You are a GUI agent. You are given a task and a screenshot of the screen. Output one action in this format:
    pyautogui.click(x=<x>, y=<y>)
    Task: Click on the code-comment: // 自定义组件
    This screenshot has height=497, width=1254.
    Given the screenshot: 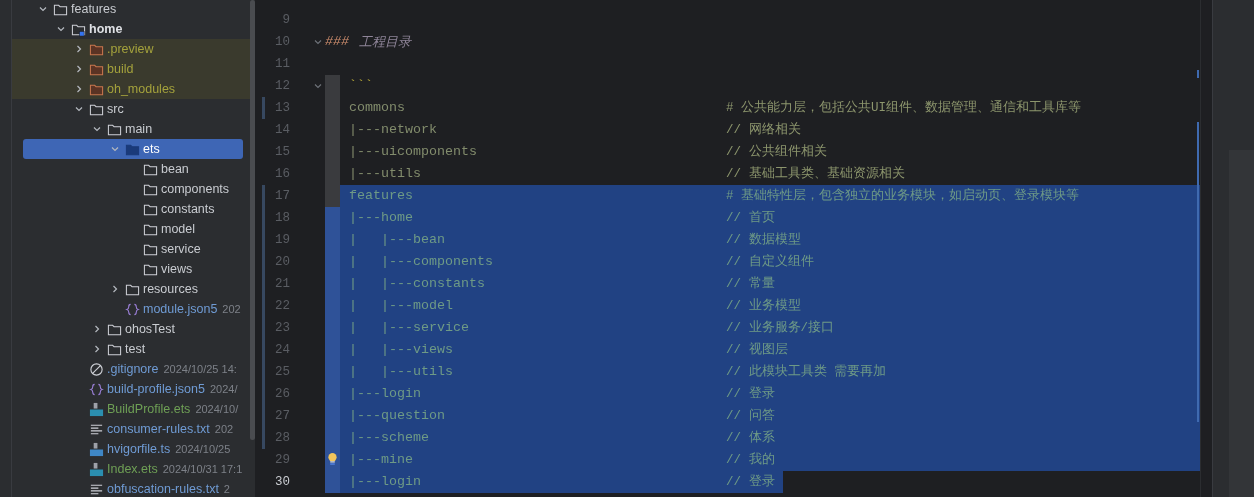 What is the action you would take?
    pyautogui.click(x=770, y=262)
    